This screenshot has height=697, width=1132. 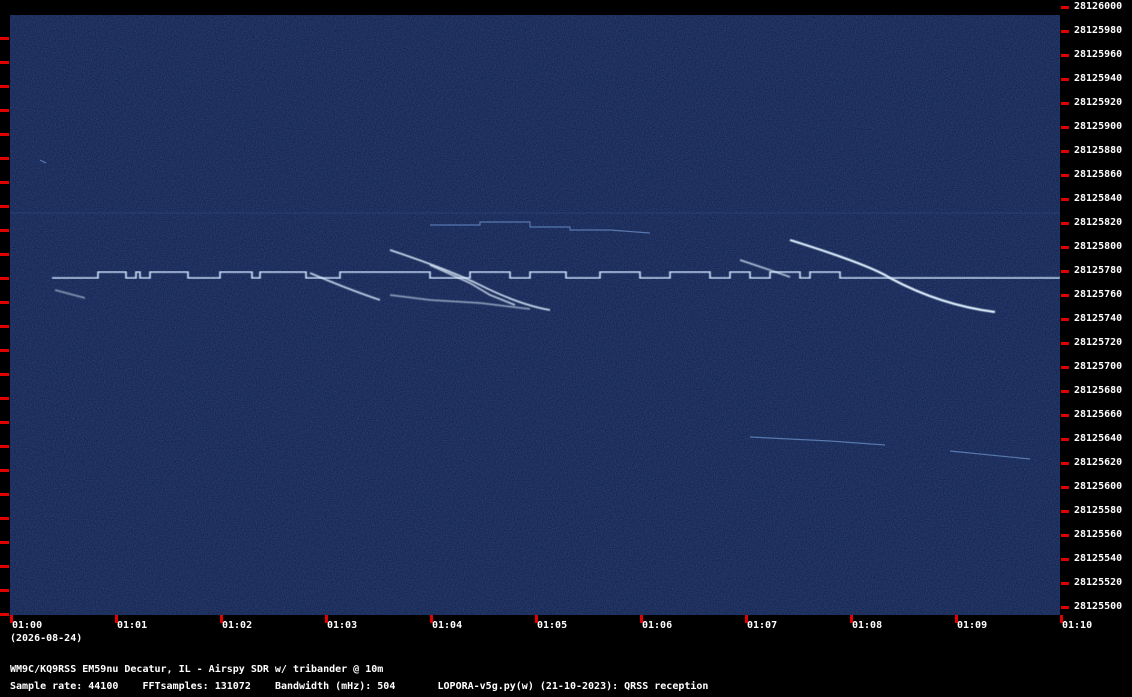 What do you see at coordinates (1098, 222) in the screenshot?
I see `freq-label: 28125820` at bounding box center [1098, 222].